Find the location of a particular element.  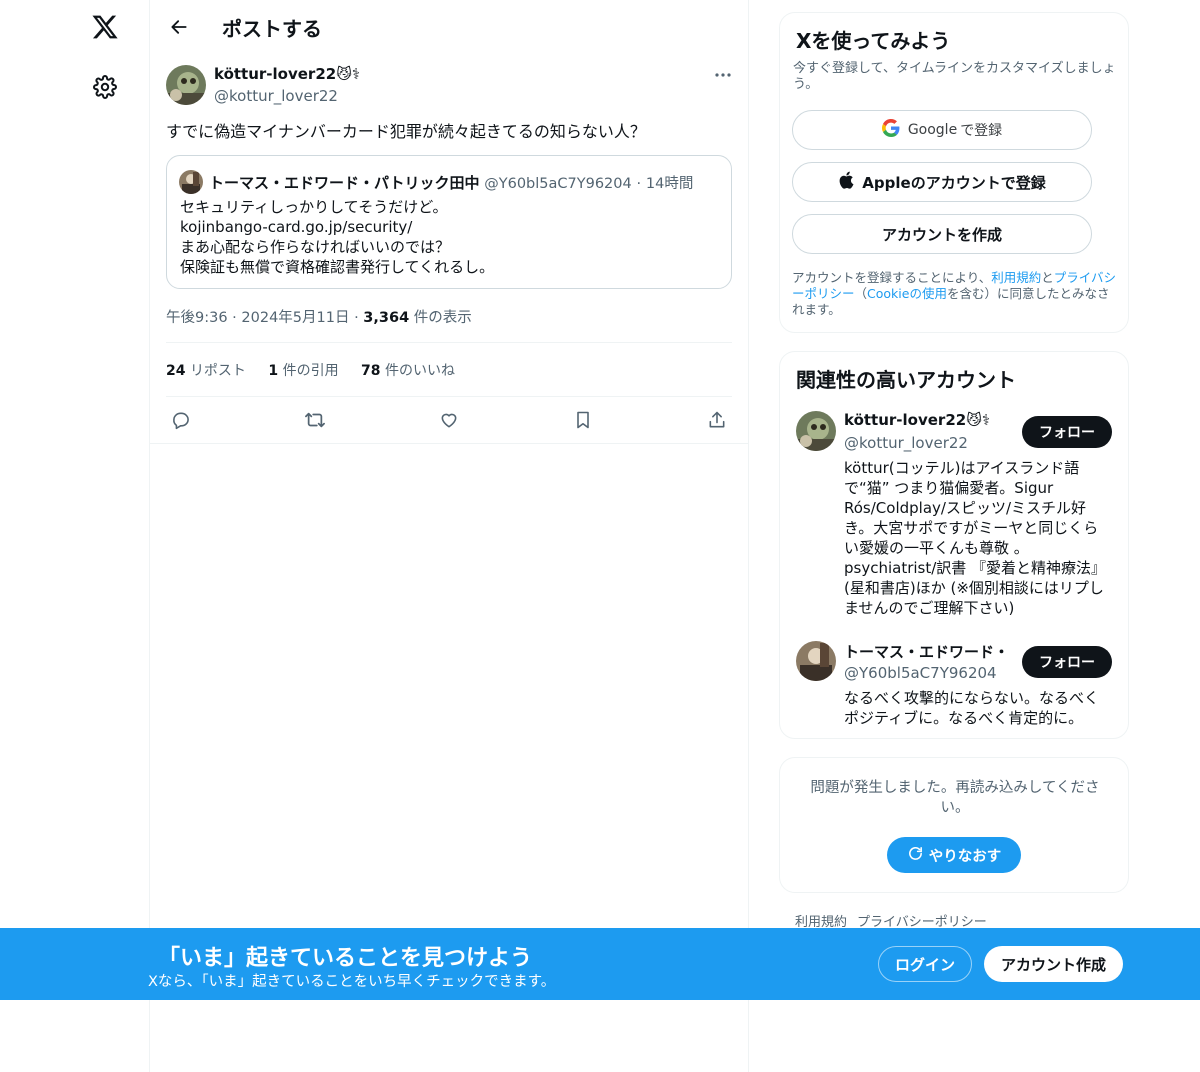

post-meta: 午後9:36 · 2024年5月11日 · 3,364 件の表示 is located at coordinates (319, 316).